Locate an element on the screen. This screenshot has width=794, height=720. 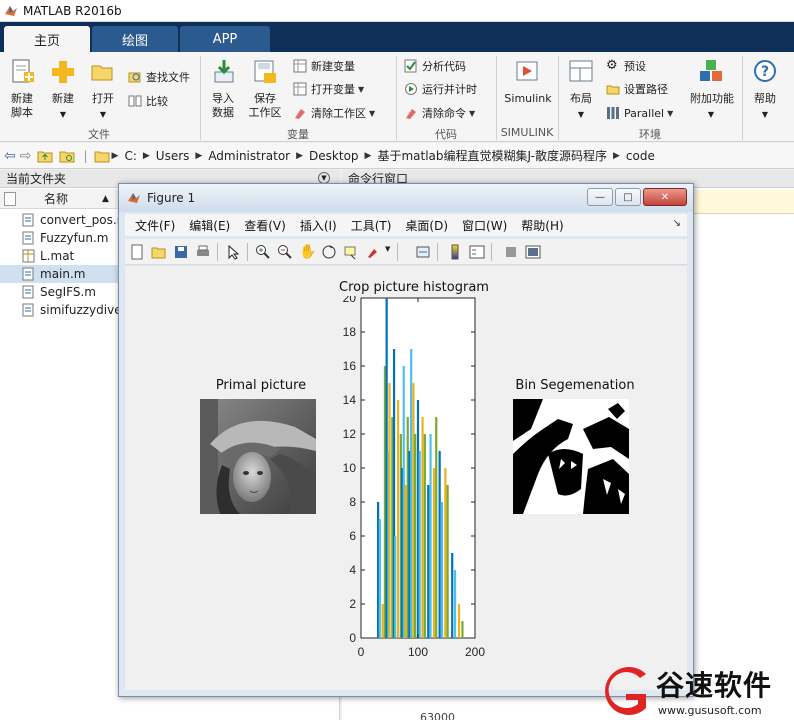
figure-menu-view: 查看(V) is located at coordinates (265, 225).